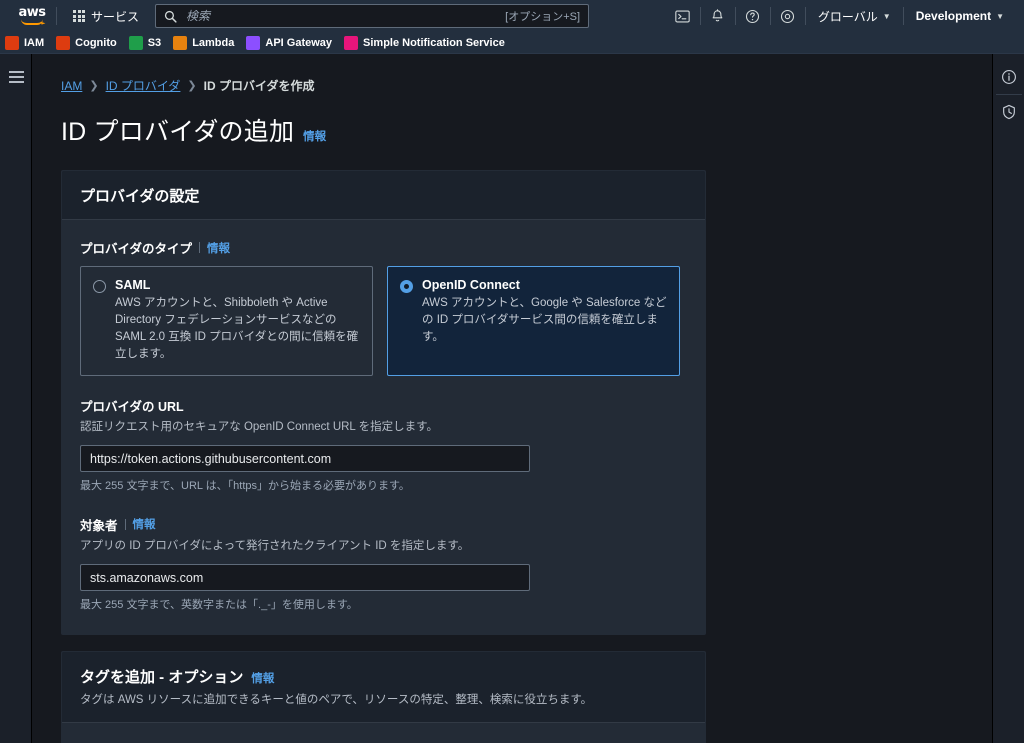 This screenshot has width=1024, height=743. I want to click on shortcut-cognito: Cognito, so click(87, 43).